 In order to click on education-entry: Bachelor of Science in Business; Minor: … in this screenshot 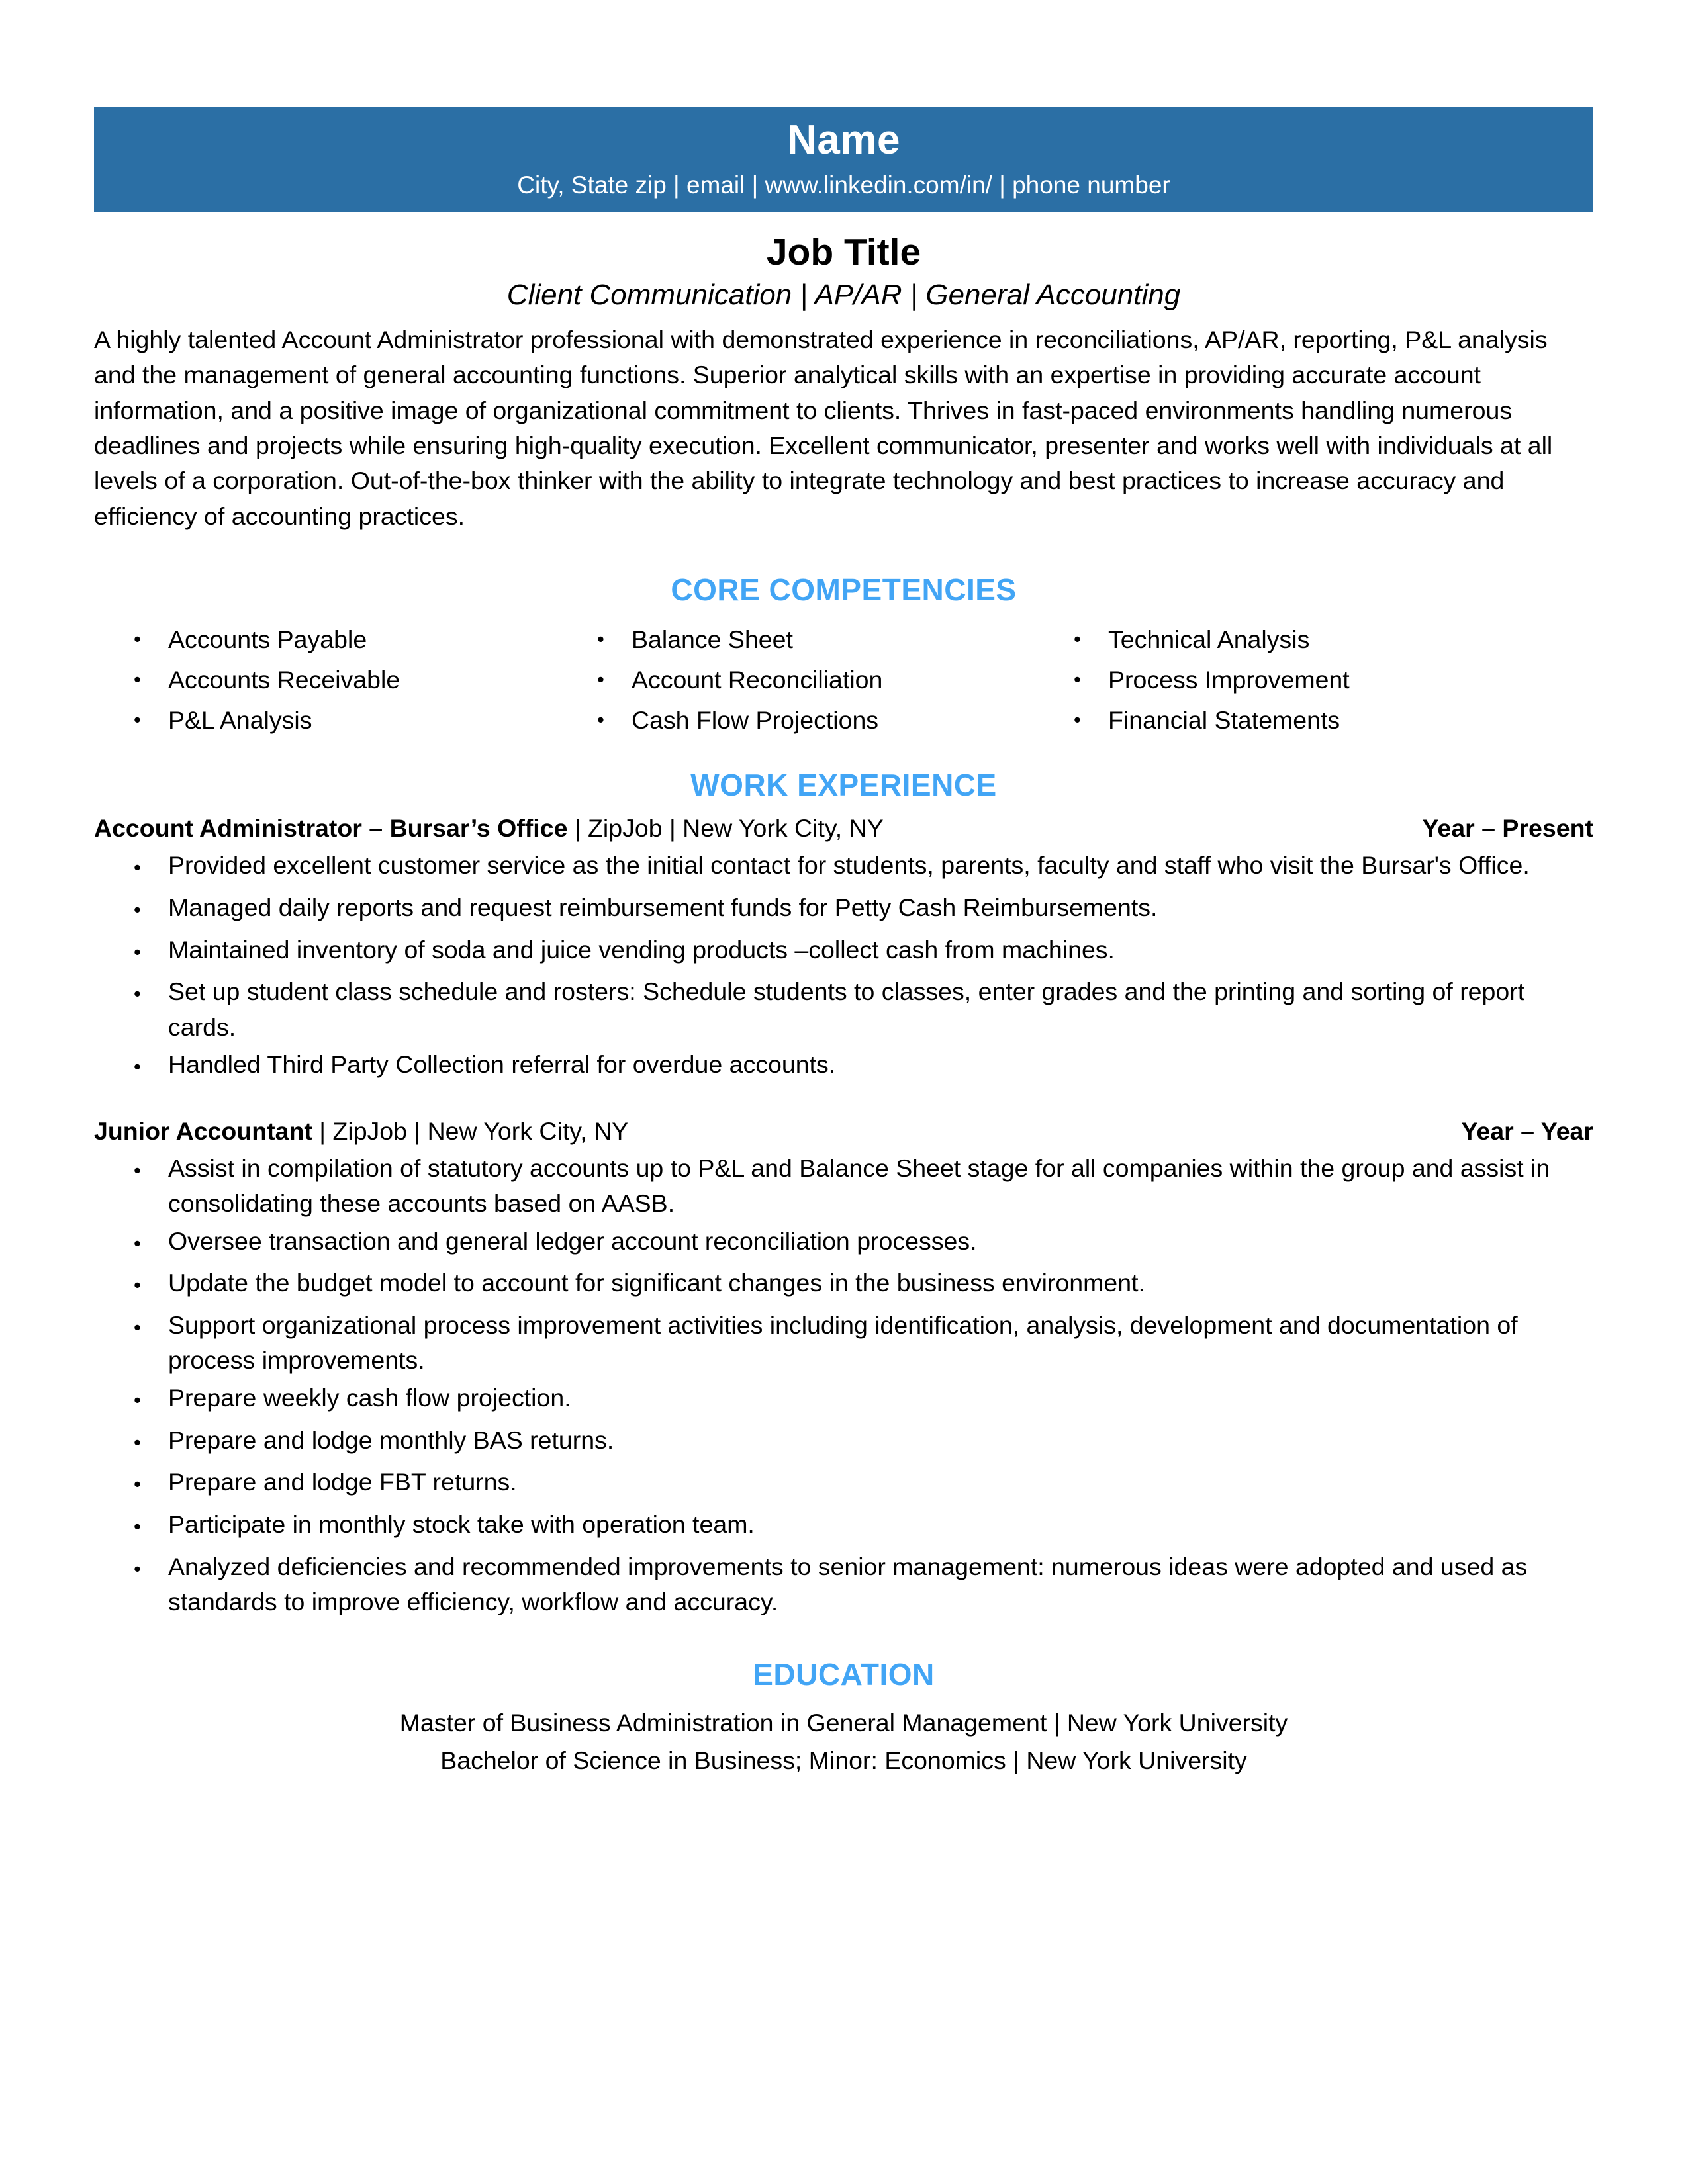, I will do `click(843, 1760)`.